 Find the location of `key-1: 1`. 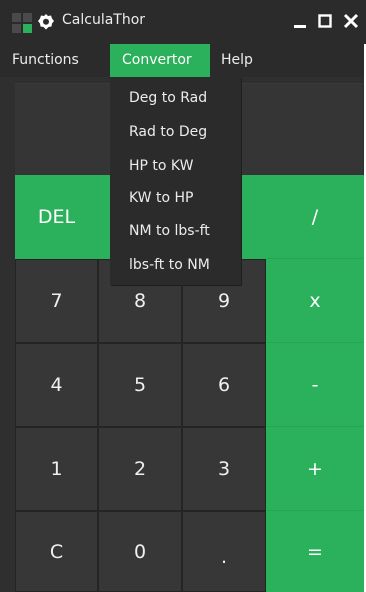

key-1: 1 is located at coordinates (56, 469).